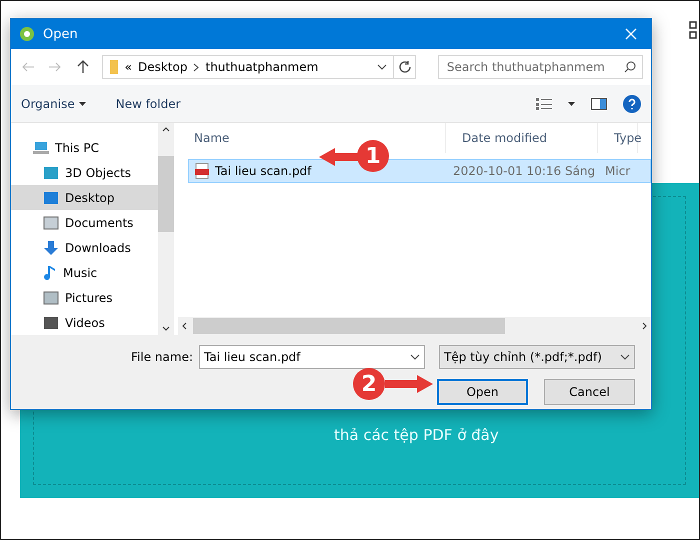 The height and width of the screenshot is (540, 700). What do you see at coordinates (41, 147) in the screenshot?
I see `computer-icon` at bounding box center [41, 147].